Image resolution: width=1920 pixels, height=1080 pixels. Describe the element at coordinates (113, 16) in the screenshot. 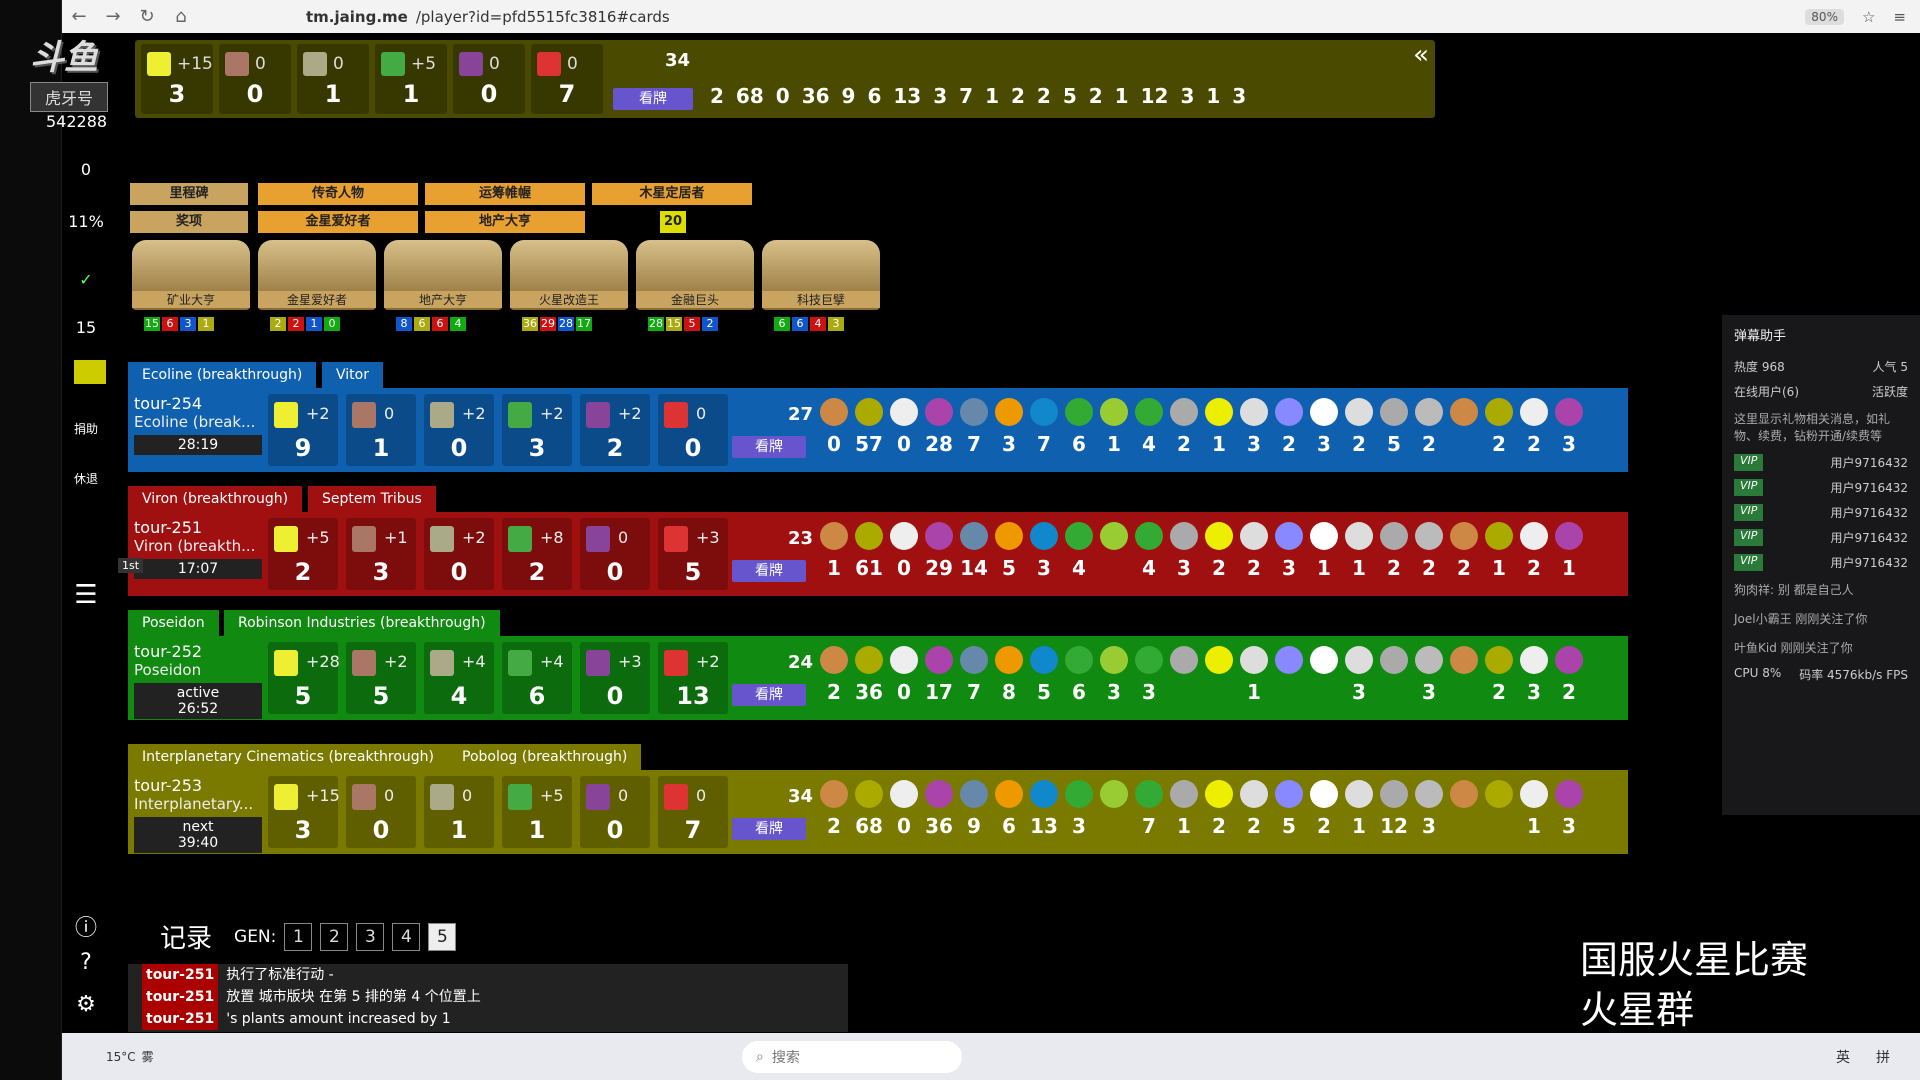

I see `forward-icon: →` at that location.